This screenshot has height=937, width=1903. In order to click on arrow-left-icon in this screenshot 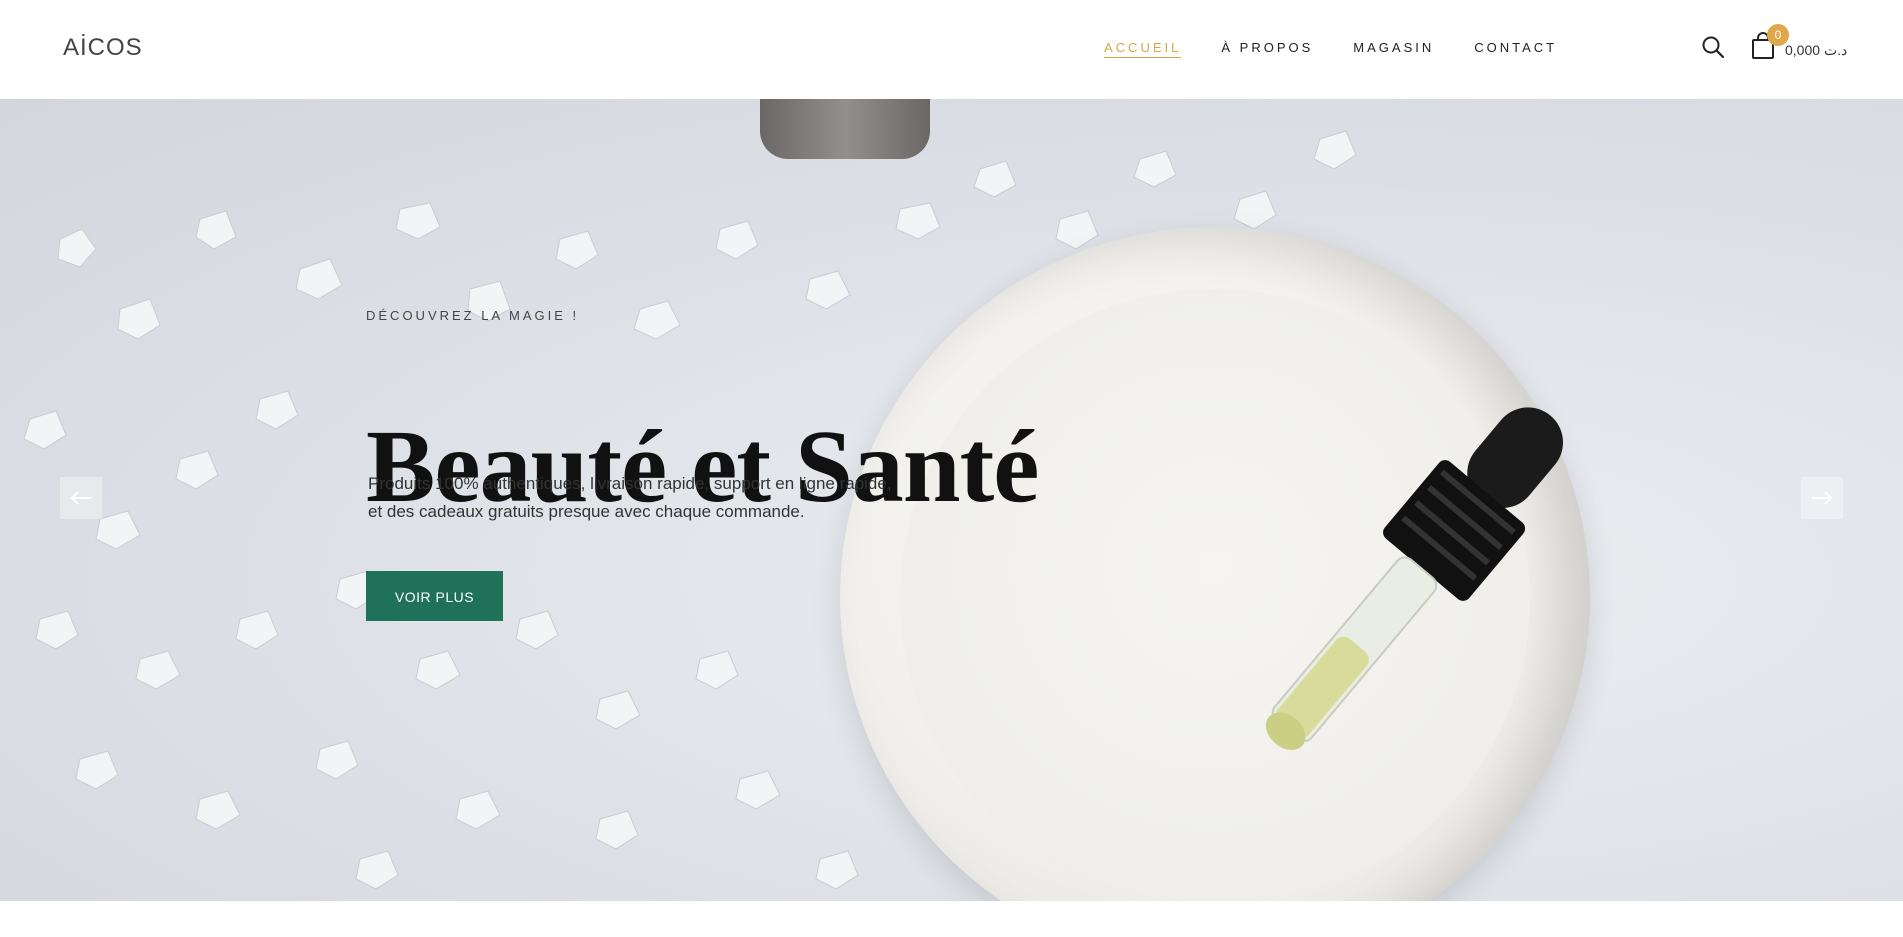, I will do `click(80, 498)`.